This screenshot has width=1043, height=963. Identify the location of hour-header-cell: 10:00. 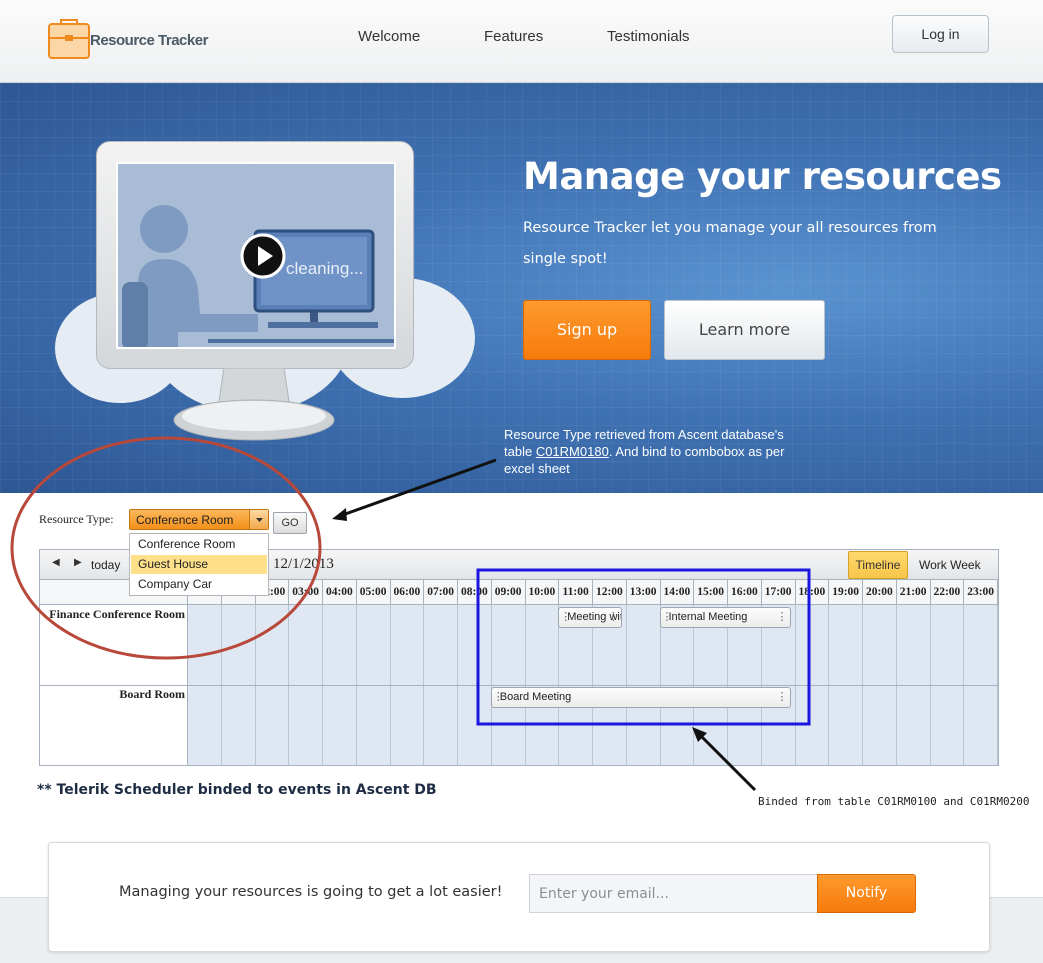
(543, 592).